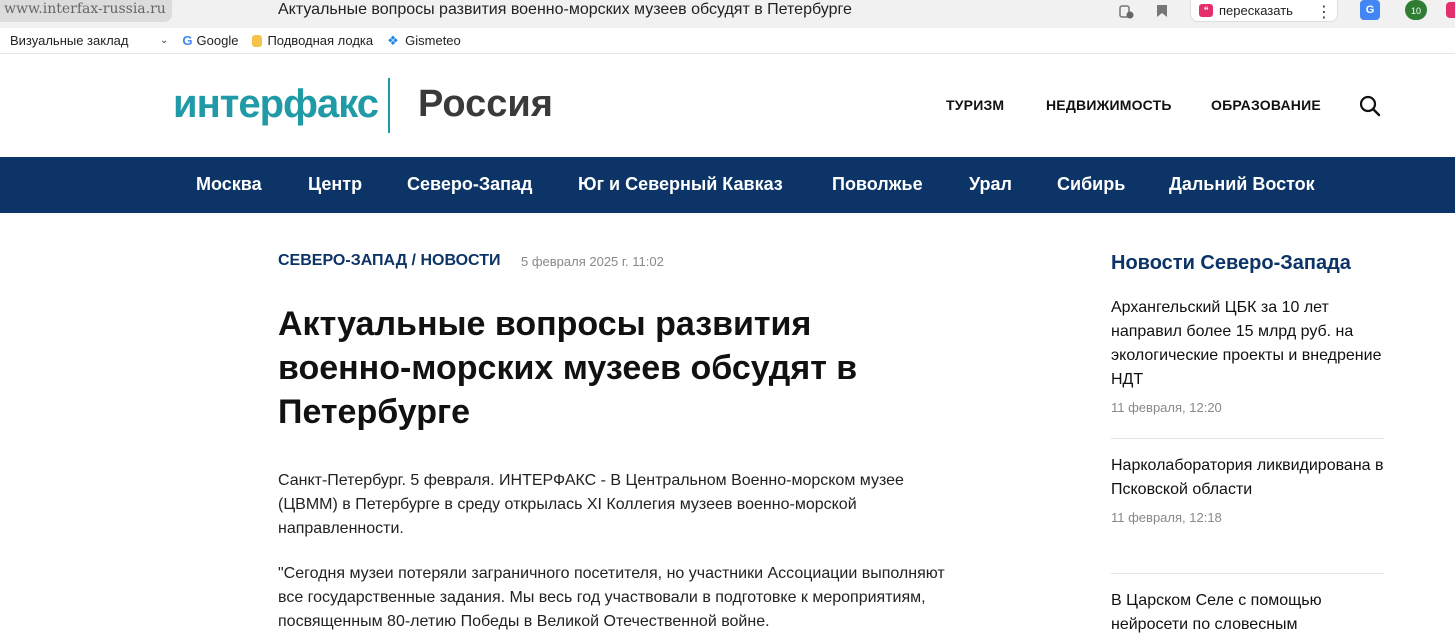 Image resolution: width=1455 pixels, height=640 pixels. Describe the element at coordinates (469, 184) in the screenshot. I see `nav-northwest: Северо-Запад` at that location.